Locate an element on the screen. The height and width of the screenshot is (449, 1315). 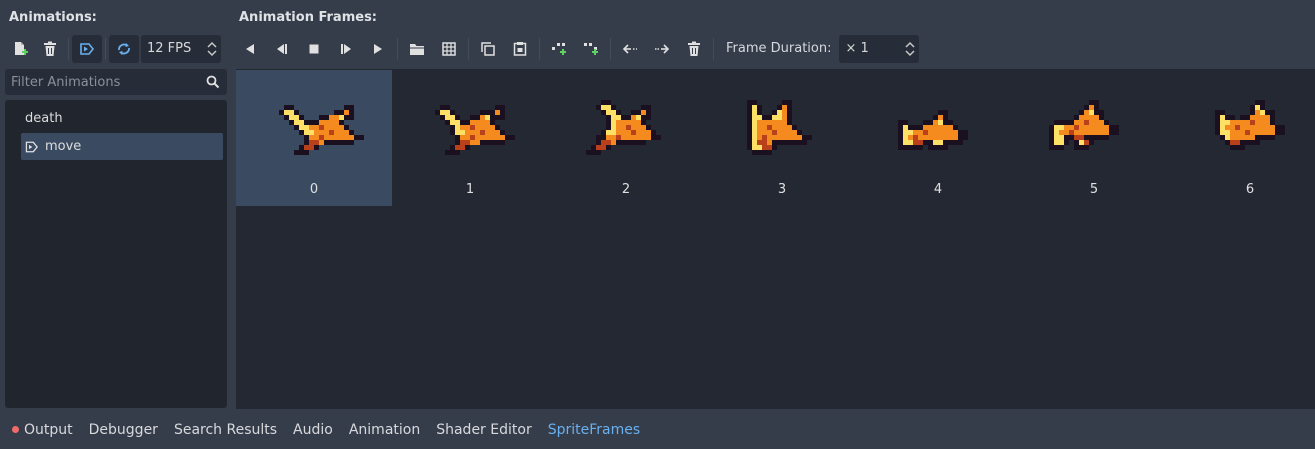
insert-frame-after-button is located at coordinates (591, 49).